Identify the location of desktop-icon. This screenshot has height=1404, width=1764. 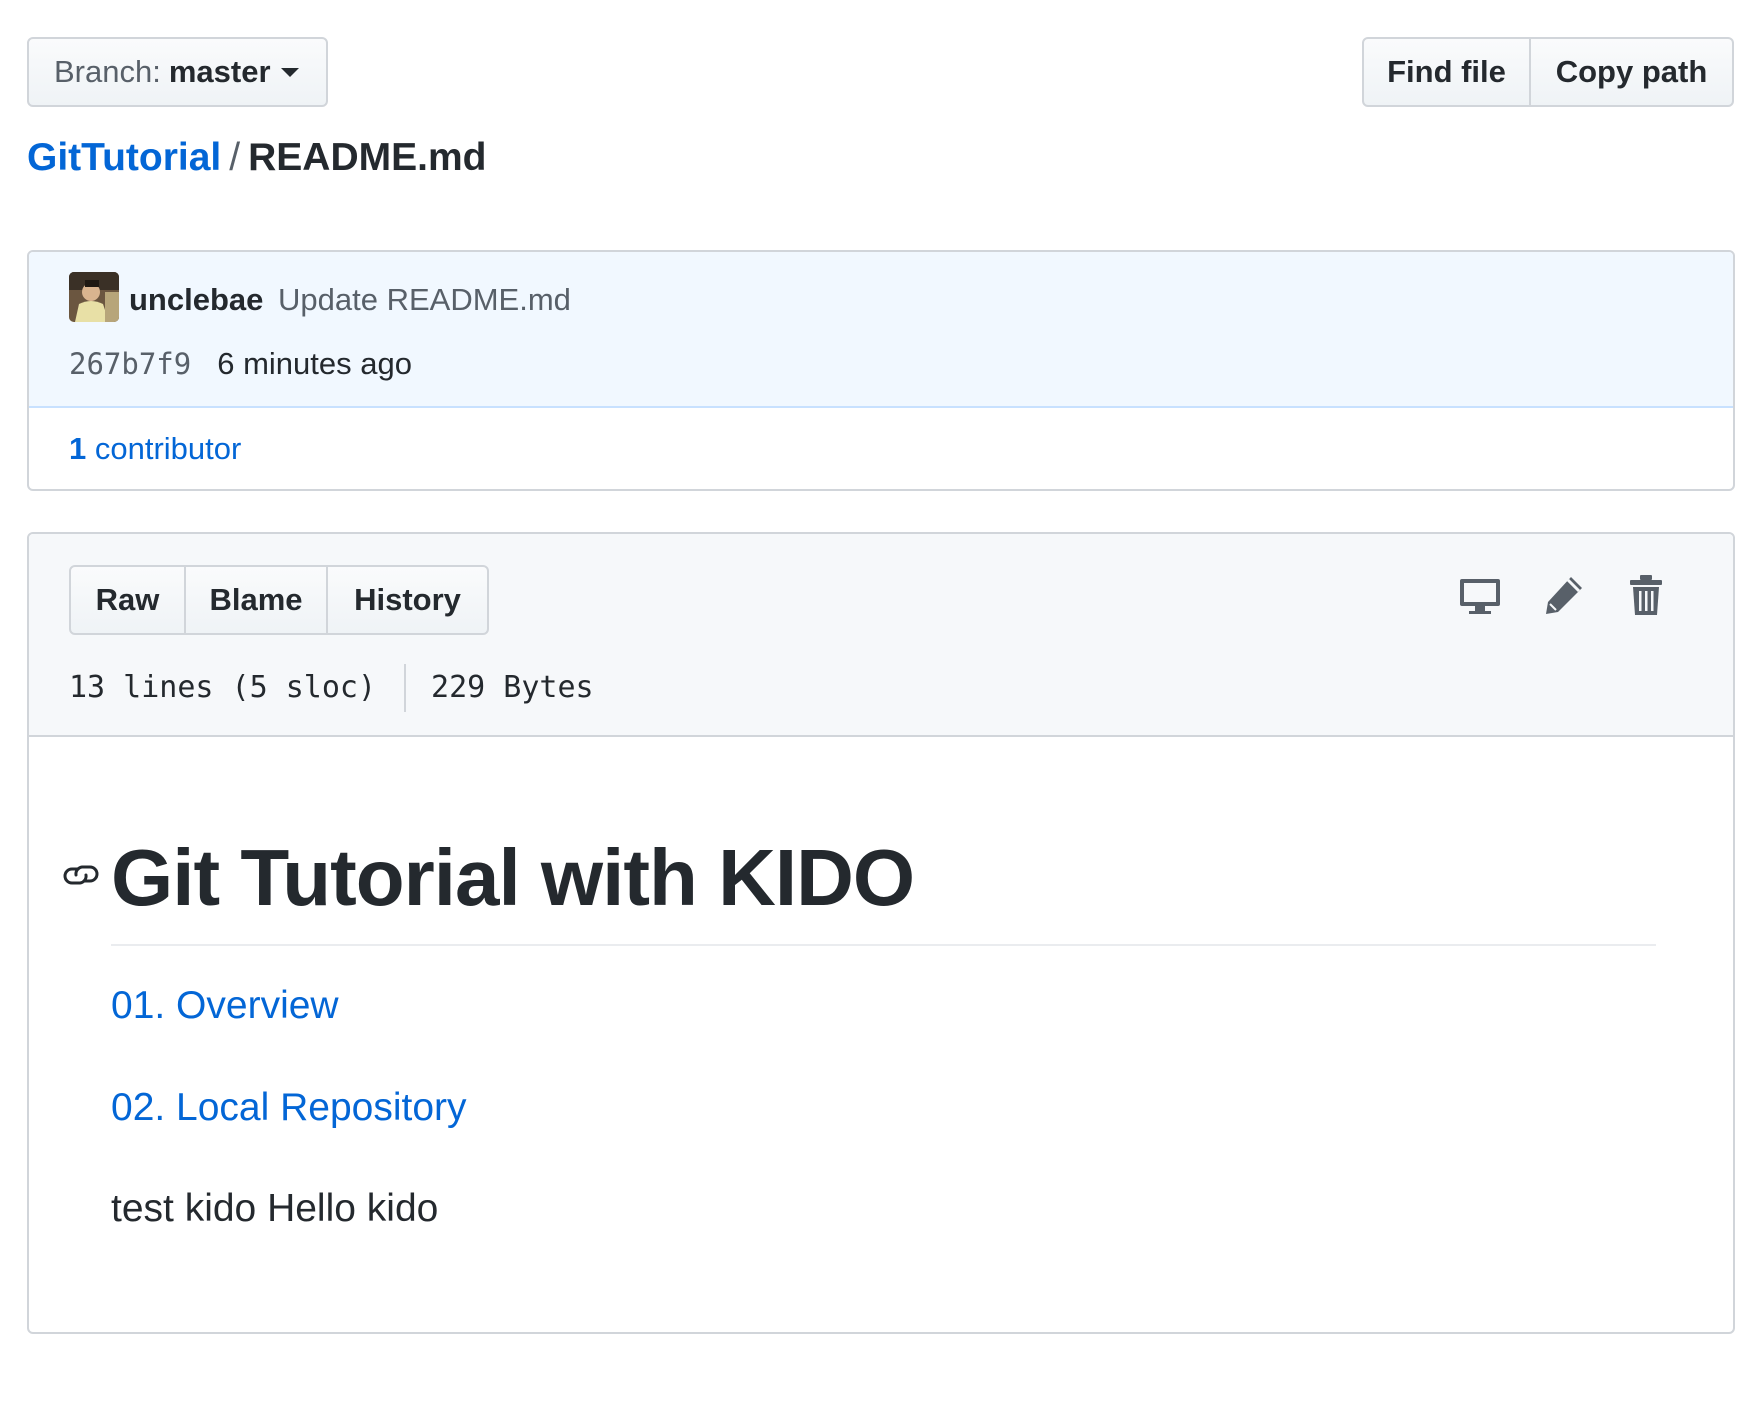
(1480, 595).